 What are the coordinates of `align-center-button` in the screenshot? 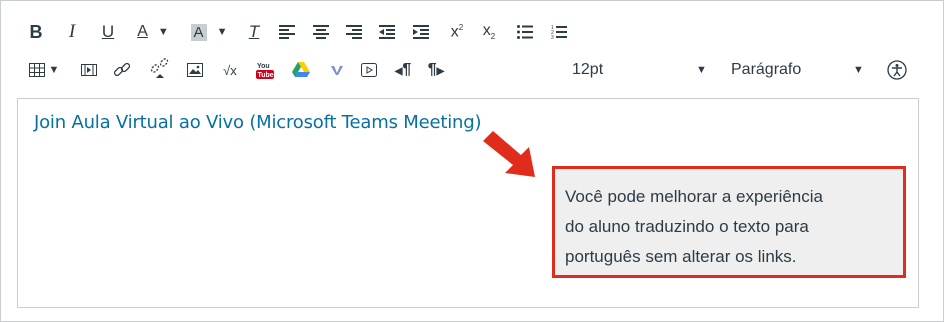 It's located at (321, 32).